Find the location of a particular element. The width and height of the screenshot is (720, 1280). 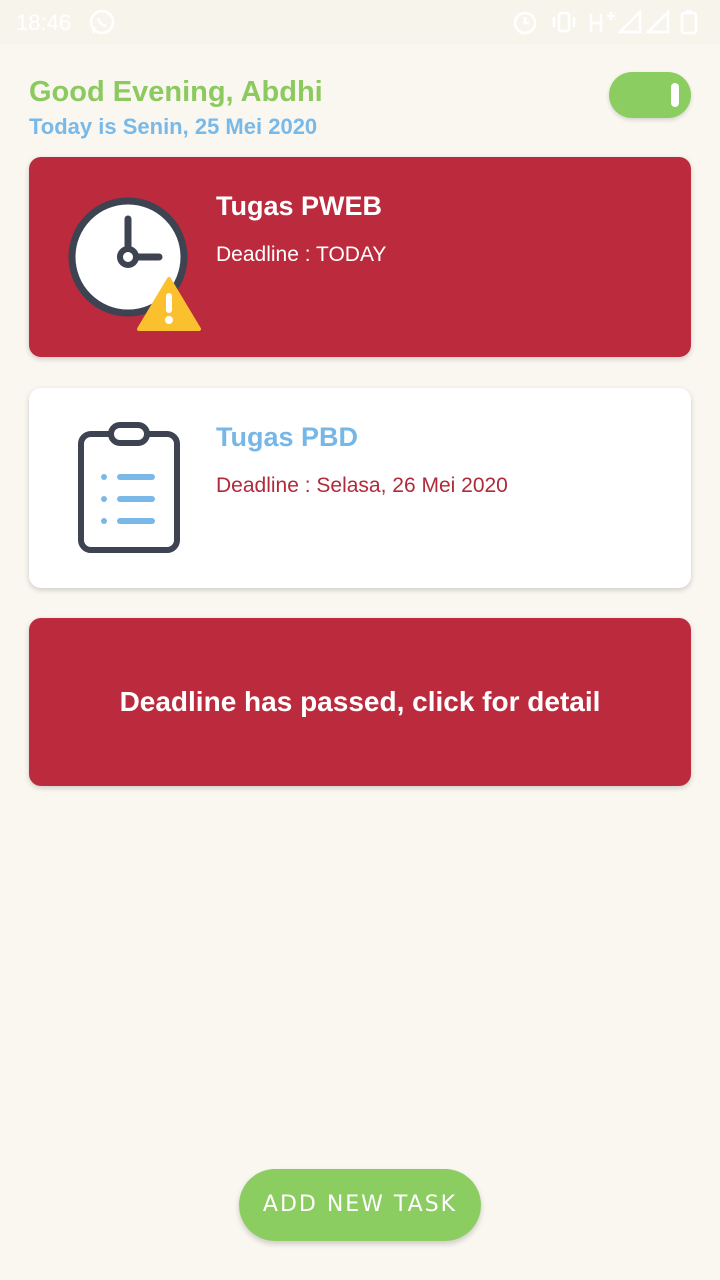

deadline-passed-banner: Deadline has passed, click for detail is located at coordinates (360, 702).